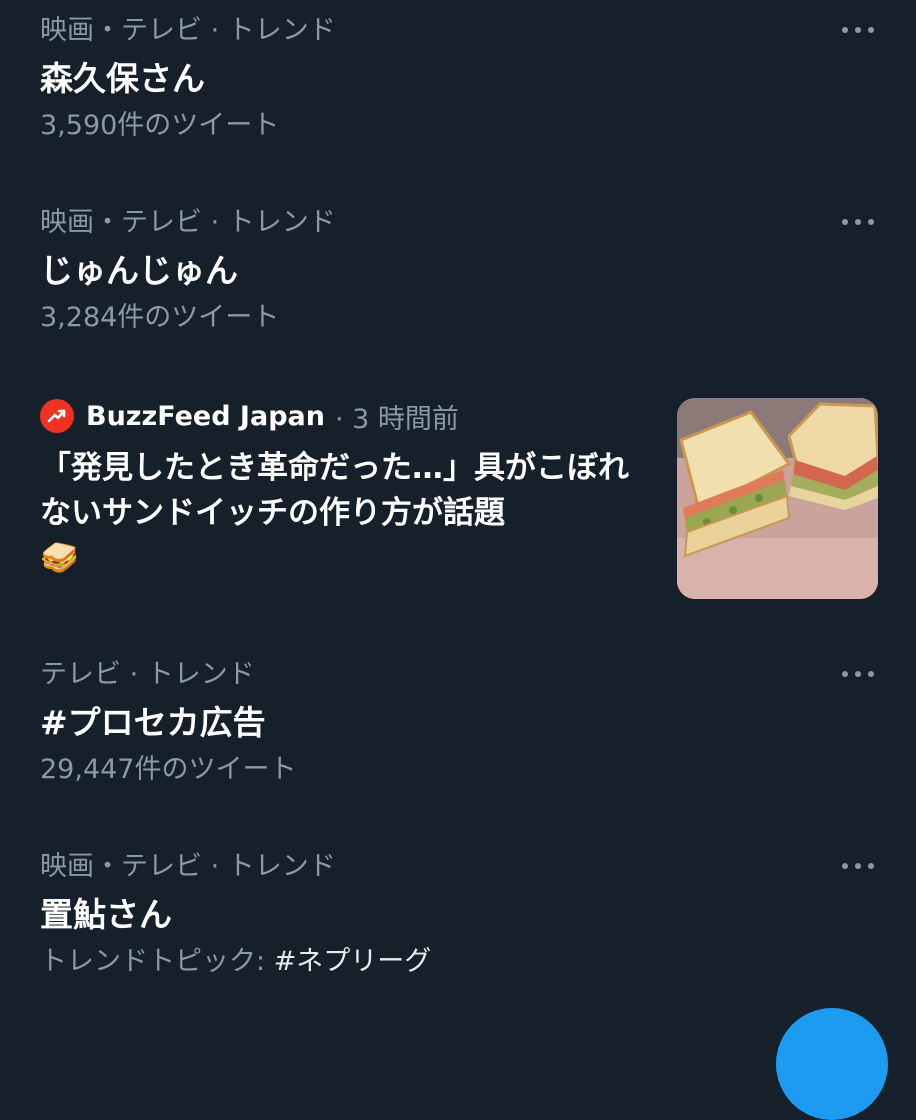 This screenshot has width=916, height=1120. What do you see at coordinates (458, 913) in the screenshot?
I see `trend-item: 映画・テレビ · トレンド 置鮎さん トレンドトピック: #ネプリーグ` at bounding box center [458, 913].